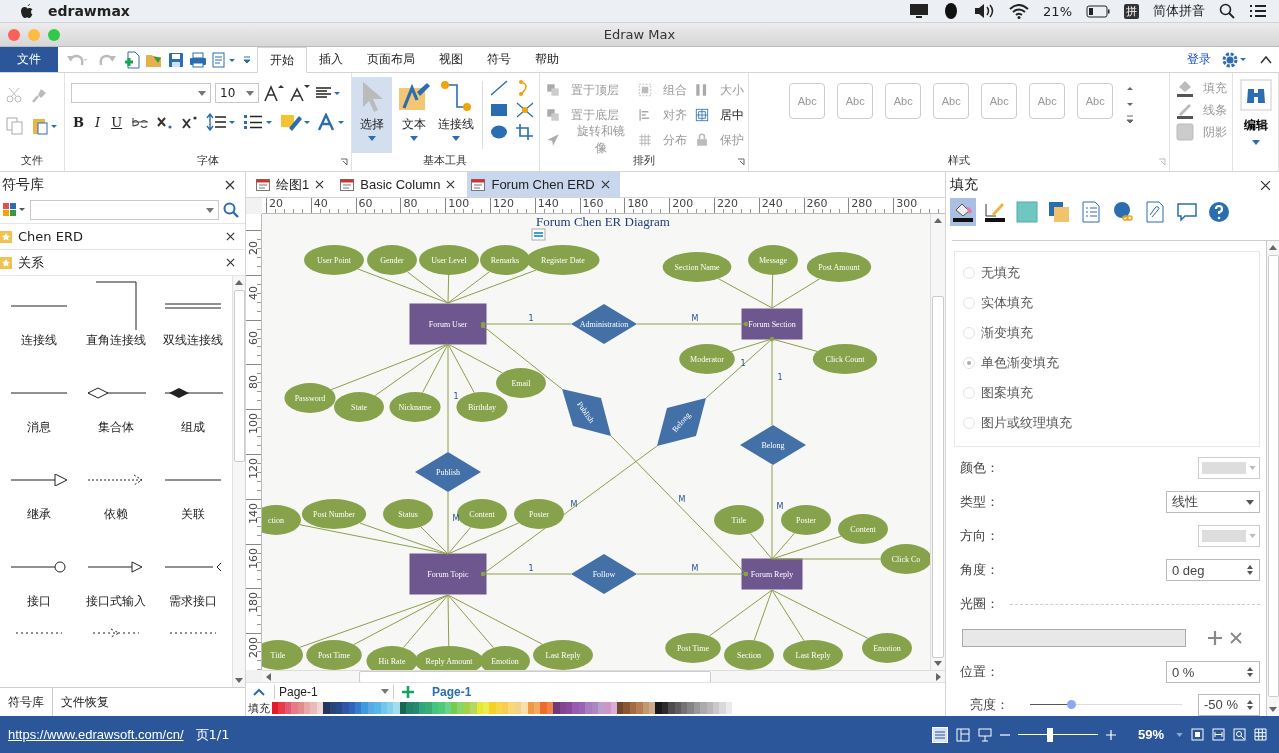  What do you see at coordinates (117, 122) in the screenshot?
I see `font-style-button: U` at bounding box center [117, 122].